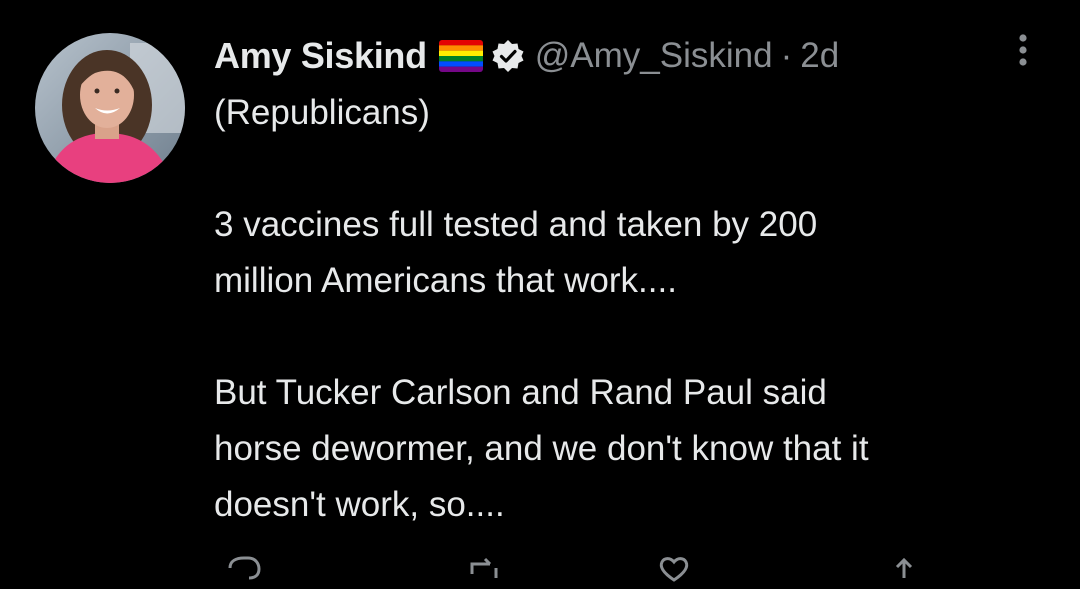 The width and height of the screenshot is (1080, 589). Describe the element at coordinates (654, 56) in the screenshot. I see `author-handle: @Amy_Siskind` at that location.